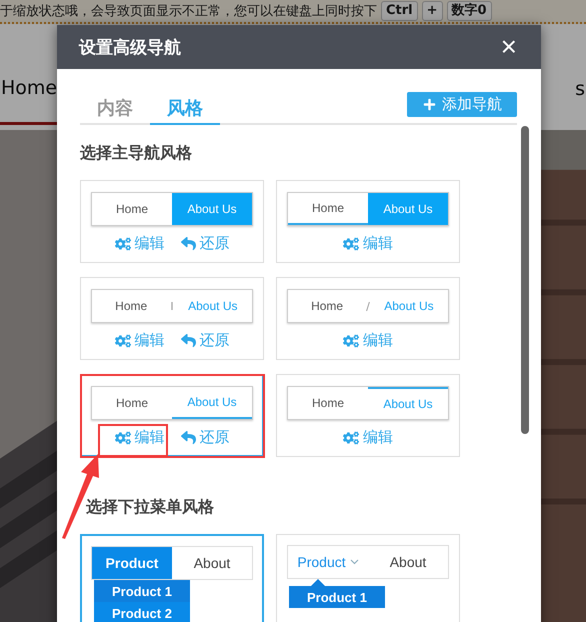 The image size is (586, 622). Describe the element at coordinates (354, 562) in the screenshot. I see `chevron-icon` at that location.